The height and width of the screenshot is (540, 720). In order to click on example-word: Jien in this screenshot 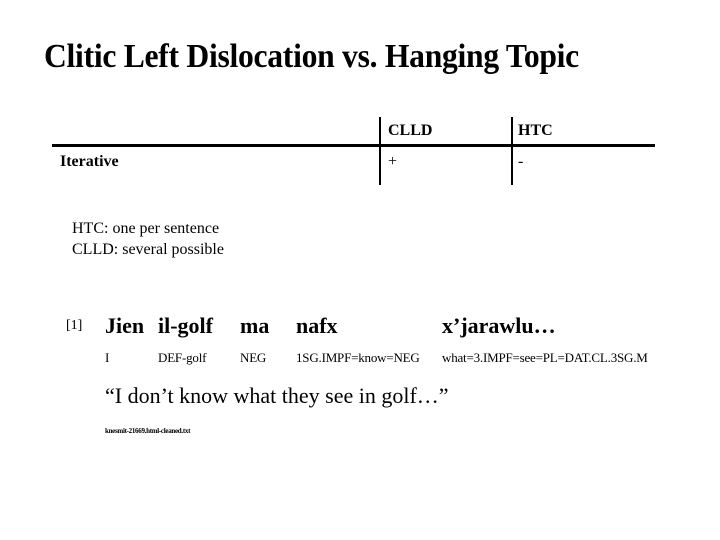, I will do `click(125, 325)`.